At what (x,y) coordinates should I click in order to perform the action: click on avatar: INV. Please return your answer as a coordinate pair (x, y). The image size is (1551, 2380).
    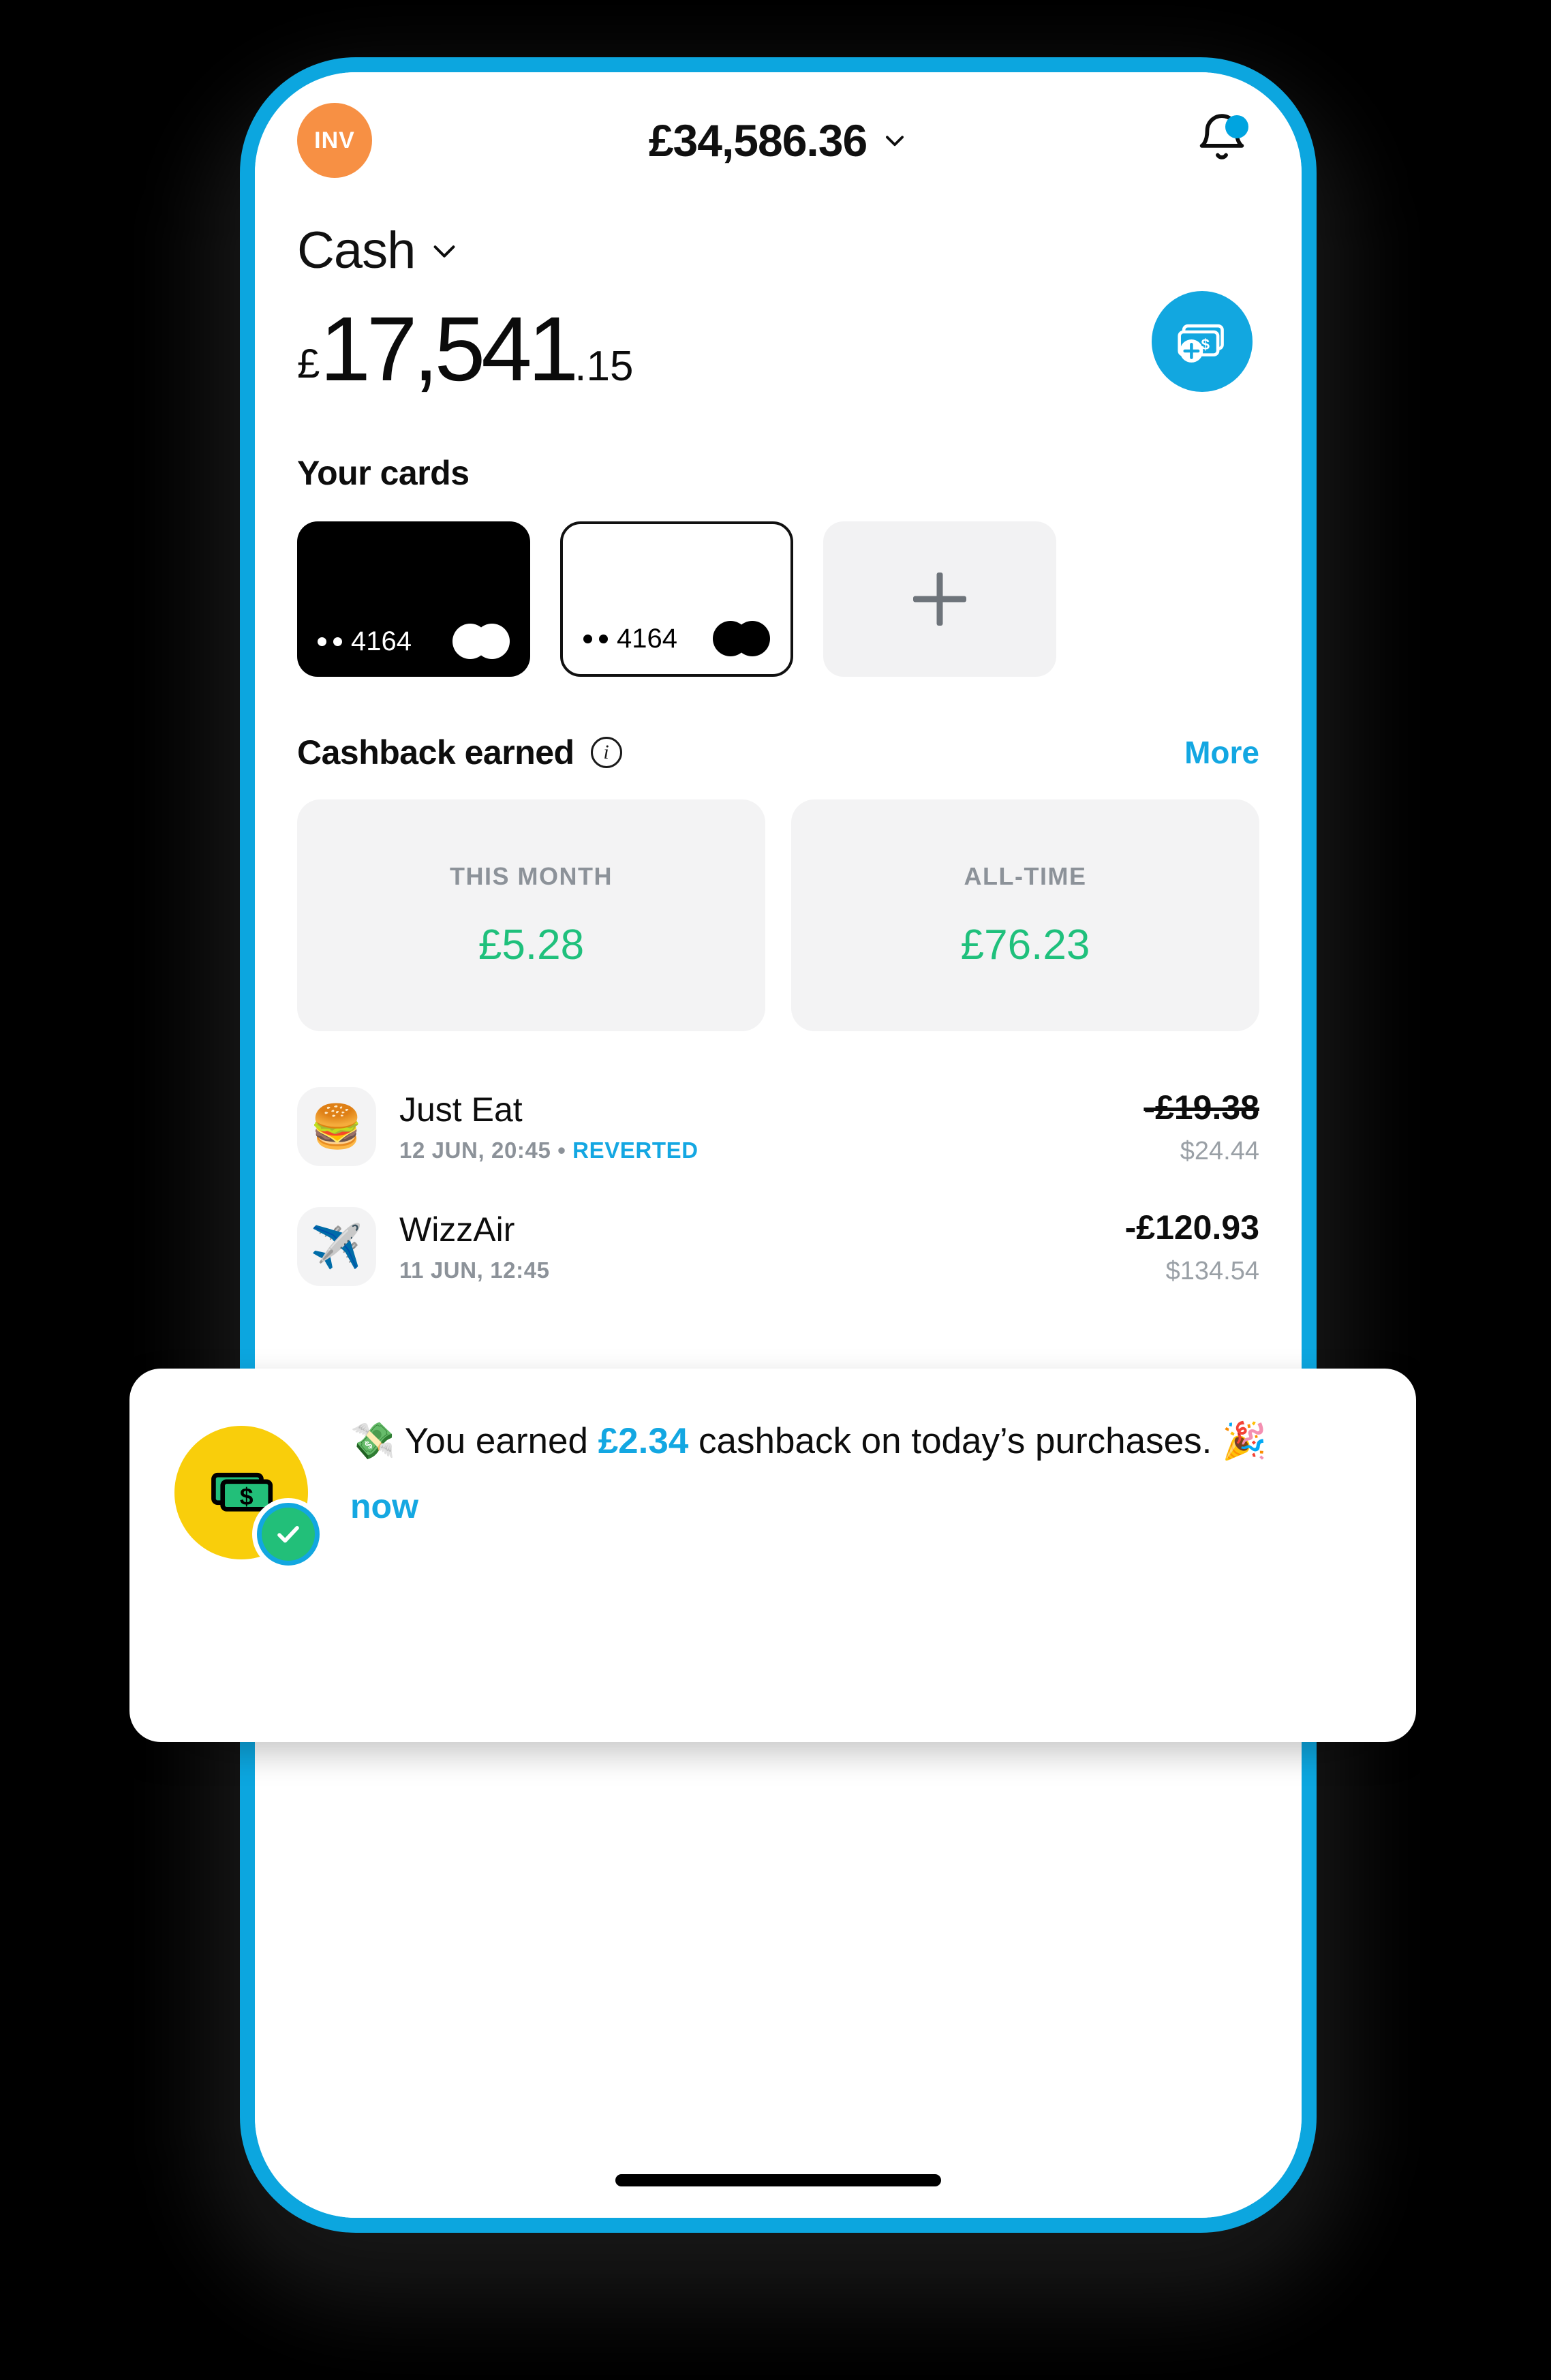
    Looking at the image, I should click on (334, 140).